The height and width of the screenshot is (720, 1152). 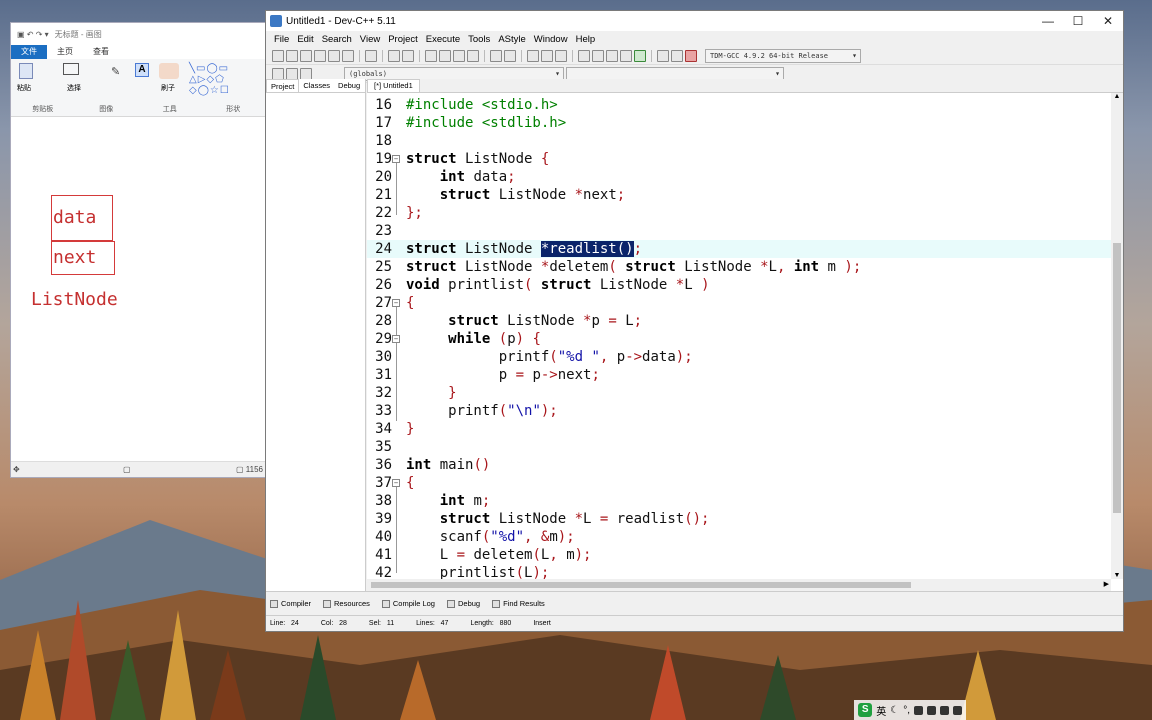 I want to click on settings-icon, so click(x=944, y=710).